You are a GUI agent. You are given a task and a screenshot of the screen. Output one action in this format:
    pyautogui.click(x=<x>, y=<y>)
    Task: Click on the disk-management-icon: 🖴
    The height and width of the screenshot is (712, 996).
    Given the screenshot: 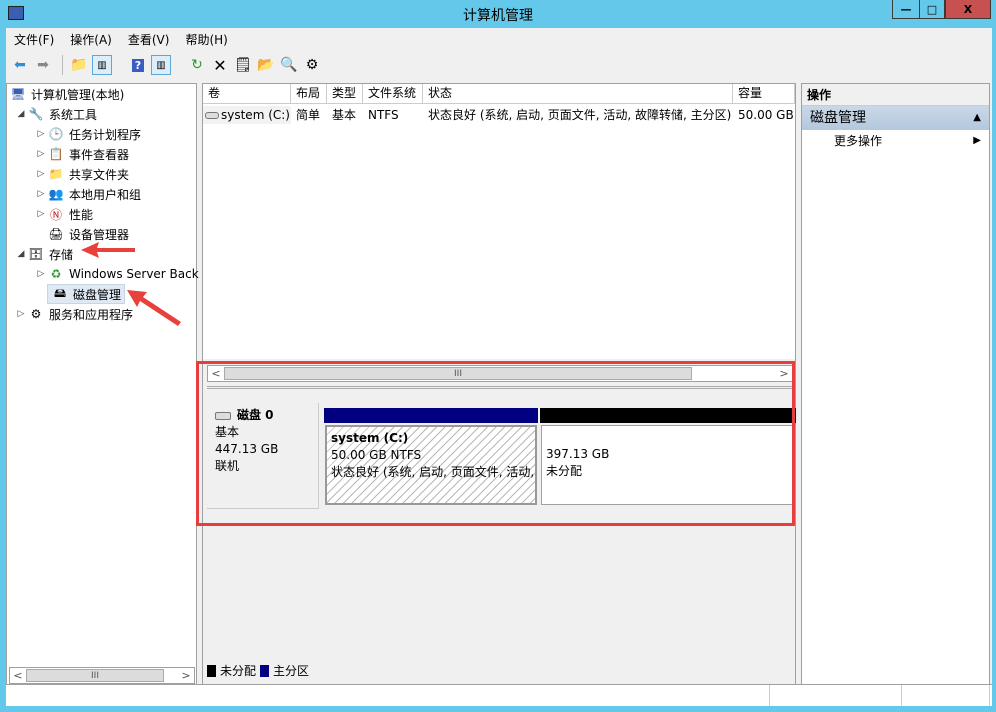 What is the action you would take?
    pyautogui.click(x=60, y=292)
    